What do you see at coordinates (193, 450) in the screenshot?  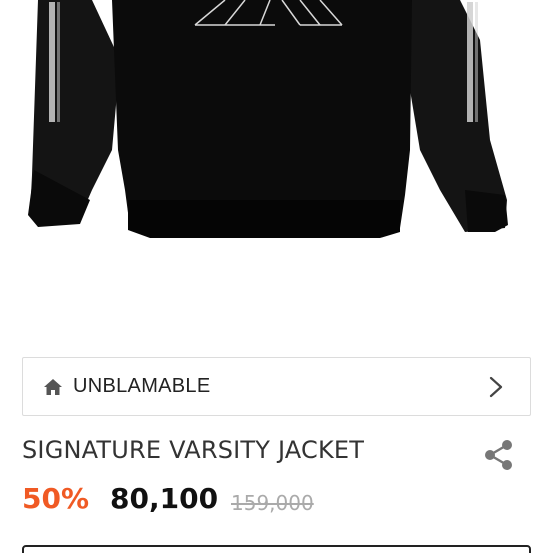 I see `product-title: SIGNATURE VARSITY JACKET` at bounding box center [193, 450].